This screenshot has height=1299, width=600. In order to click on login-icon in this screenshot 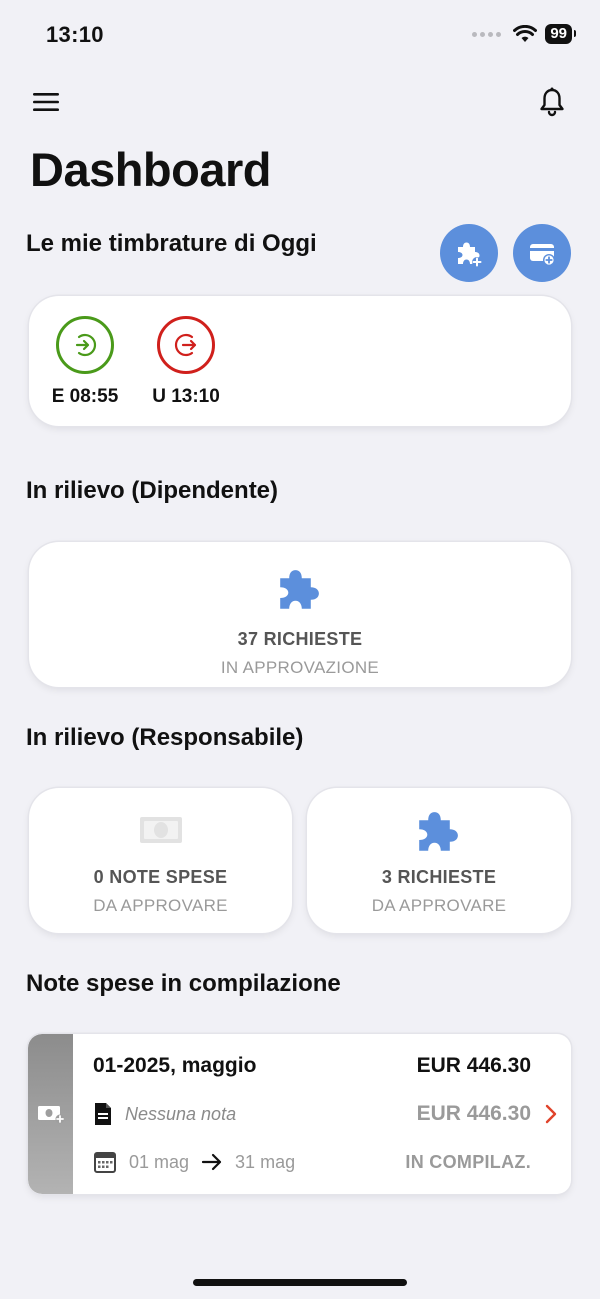, I will do `click(86, 345)`.